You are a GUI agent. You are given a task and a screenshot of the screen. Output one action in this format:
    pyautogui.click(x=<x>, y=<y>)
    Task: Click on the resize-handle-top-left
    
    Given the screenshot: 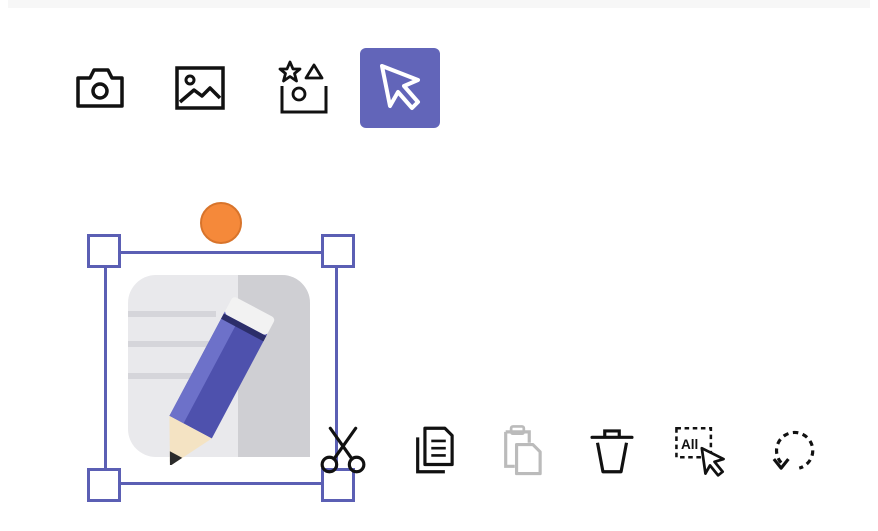 What is the action you would take?
    pyautogui.click(x=104, y=251)
    